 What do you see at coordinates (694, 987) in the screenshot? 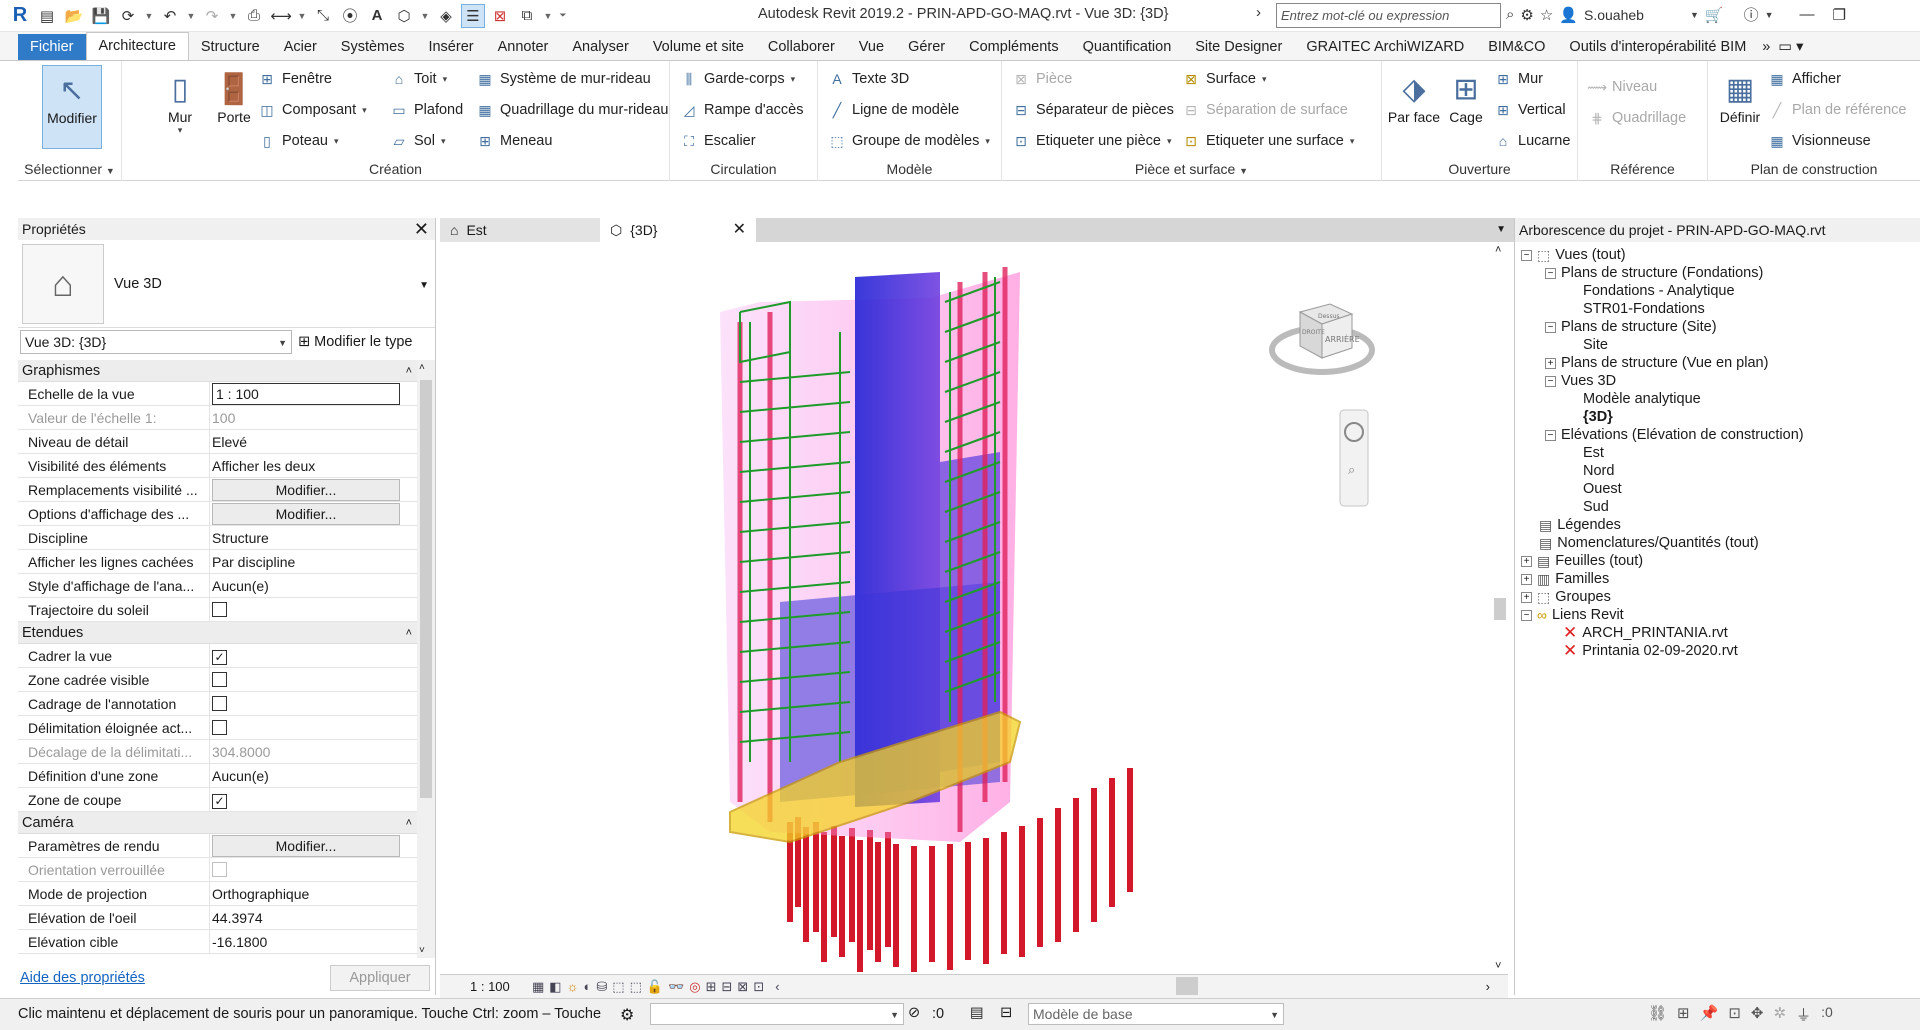
I see `reveal-hidden-icon: ◎` at bounding box center [694, 987].